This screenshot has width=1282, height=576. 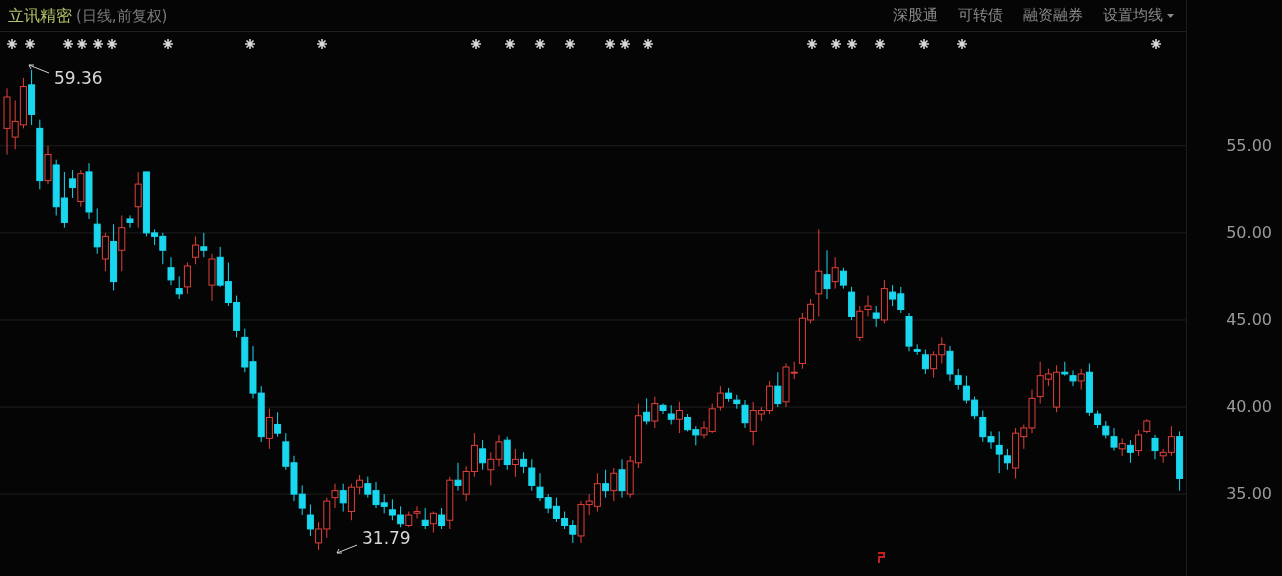 I want to click on low-price-label: 31.79, so click(x=386, y=538).